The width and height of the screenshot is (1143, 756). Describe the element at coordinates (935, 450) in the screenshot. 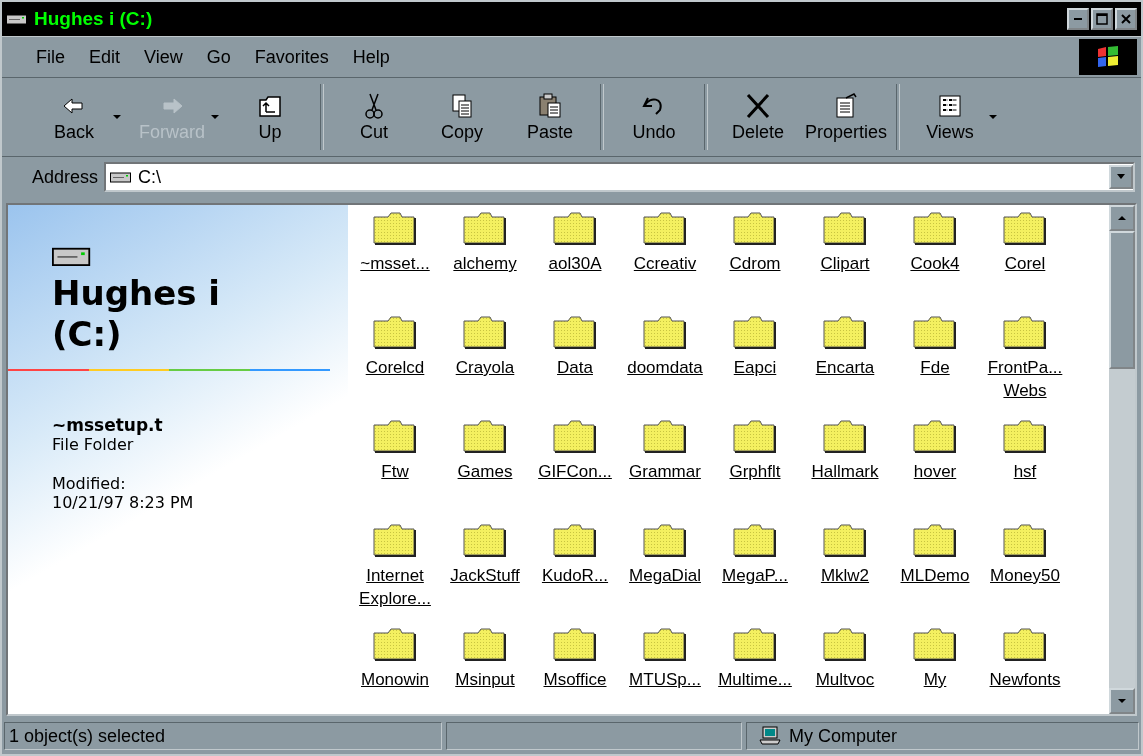

I see `folder-item: hover` at that location.